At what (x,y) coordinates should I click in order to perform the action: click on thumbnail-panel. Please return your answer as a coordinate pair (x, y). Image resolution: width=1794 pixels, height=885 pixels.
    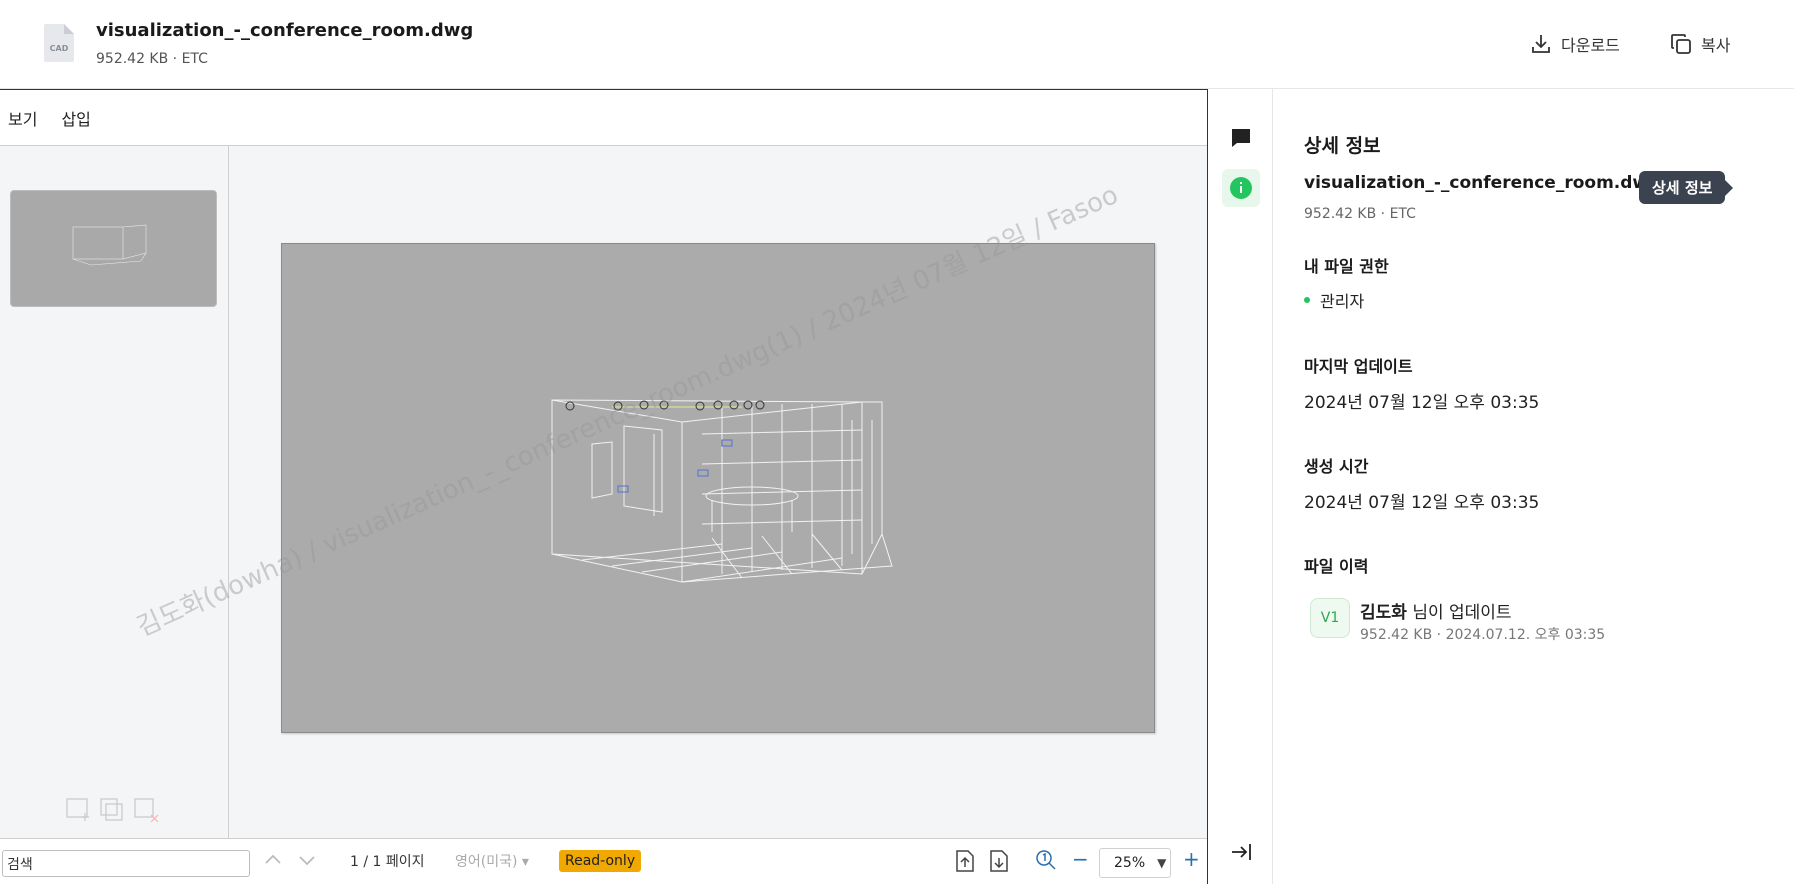
    Looking at the image, I should click on (114, 492).